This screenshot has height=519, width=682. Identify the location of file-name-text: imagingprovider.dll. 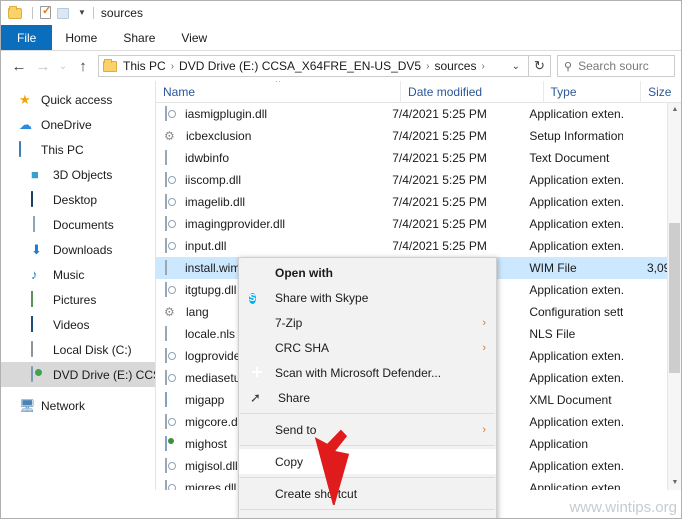
(235, 224).